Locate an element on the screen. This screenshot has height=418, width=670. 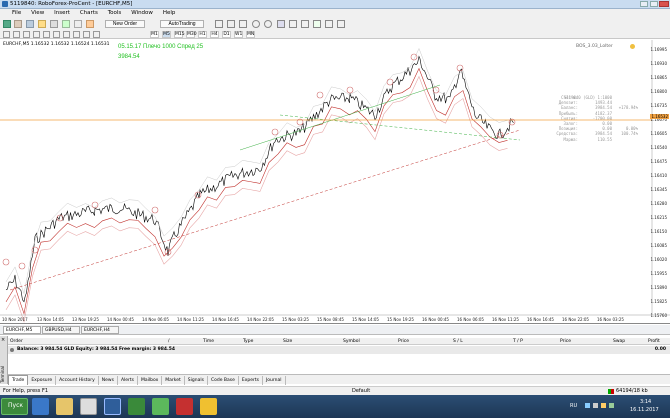
terminal-tab-alerts: Alerts is located at coordinates (128, 380).